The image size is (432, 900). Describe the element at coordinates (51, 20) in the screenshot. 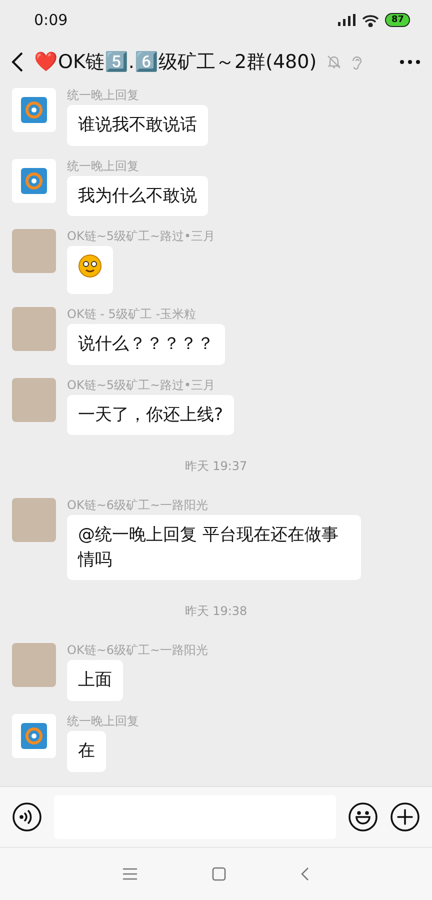

I see `status-time: 0:09` at that location.